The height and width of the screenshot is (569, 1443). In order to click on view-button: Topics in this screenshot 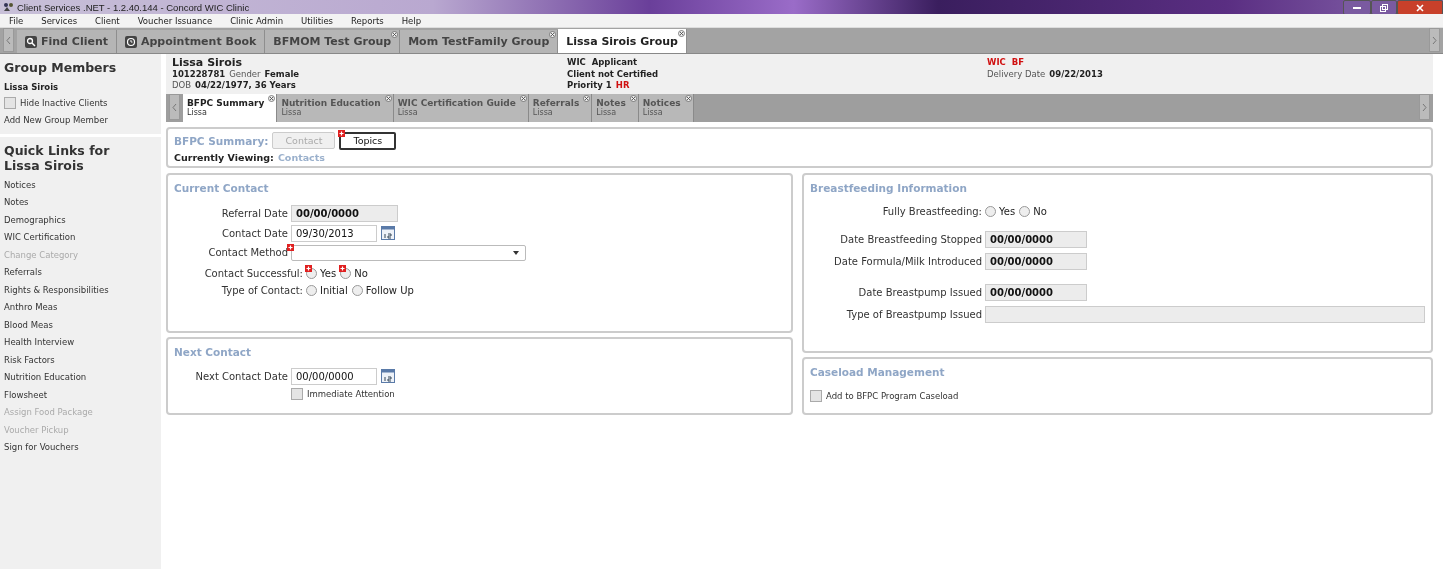, I will do `click(368, 140)`.